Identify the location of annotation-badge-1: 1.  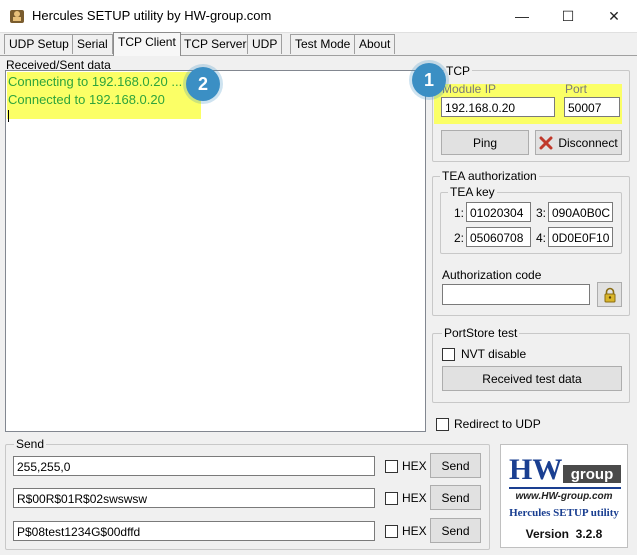
(429, 80).